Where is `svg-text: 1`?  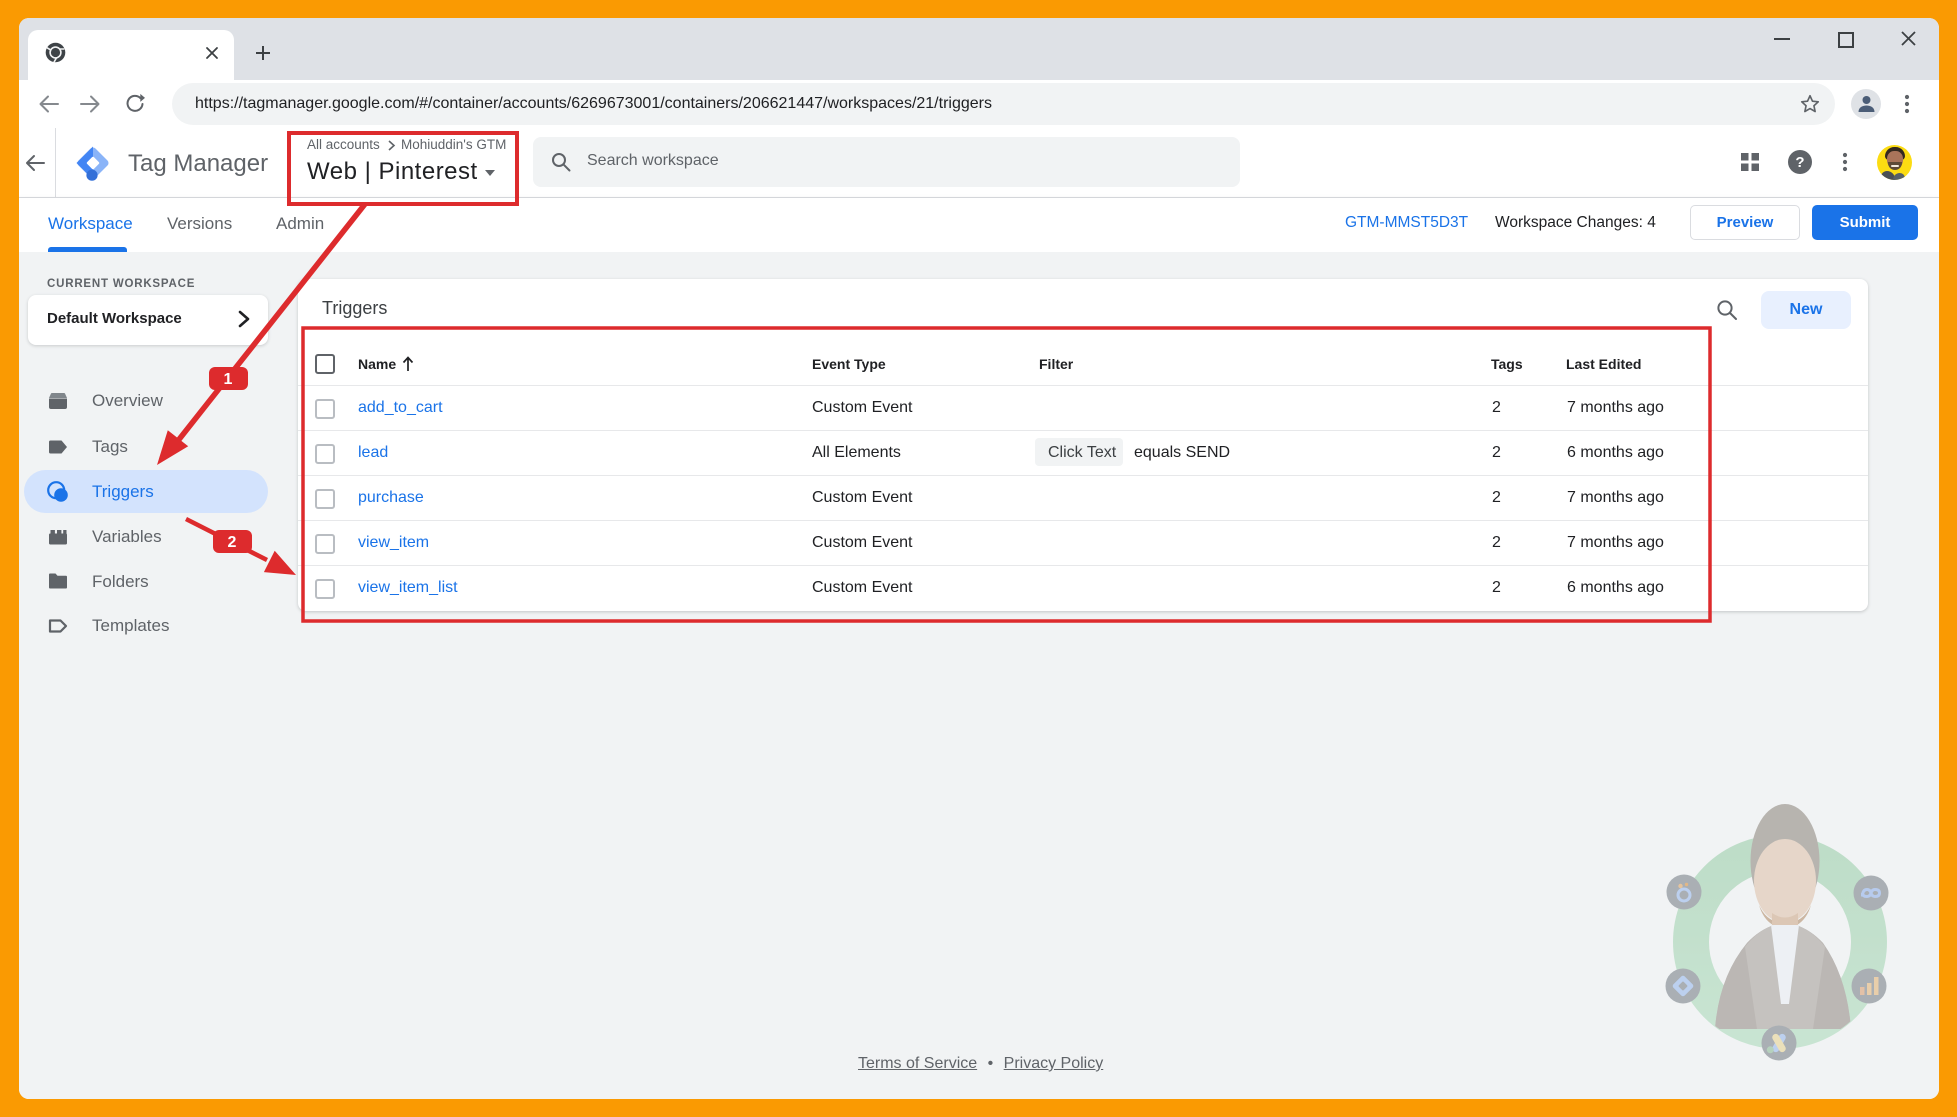
svg-text: 1 is located at coordinates (228, 379).